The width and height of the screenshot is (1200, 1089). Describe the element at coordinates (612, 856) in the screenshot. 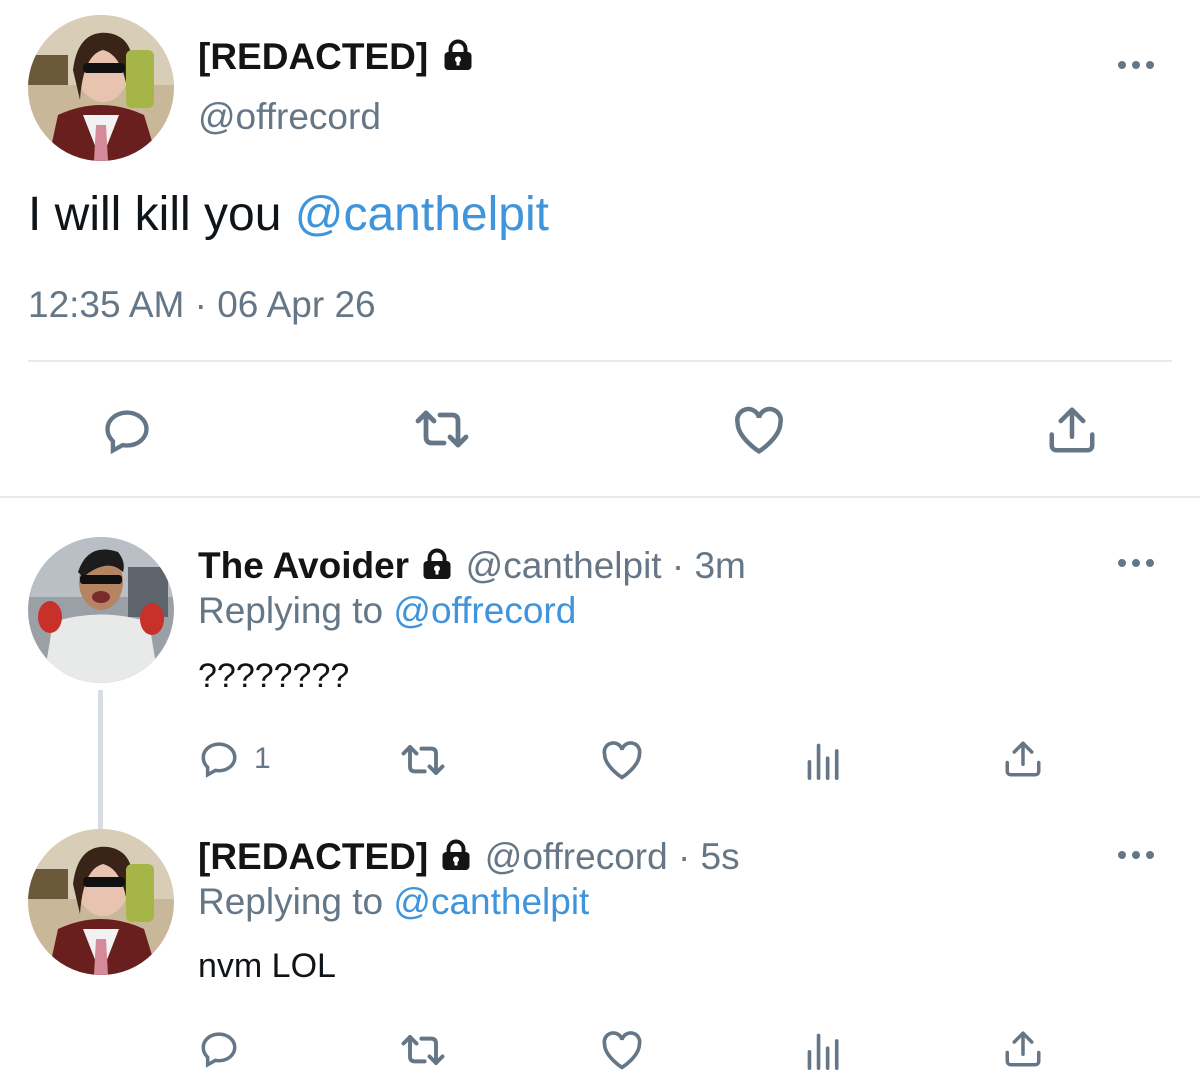

I see `handle-timestamp: @offrecord · 5s` at that location.